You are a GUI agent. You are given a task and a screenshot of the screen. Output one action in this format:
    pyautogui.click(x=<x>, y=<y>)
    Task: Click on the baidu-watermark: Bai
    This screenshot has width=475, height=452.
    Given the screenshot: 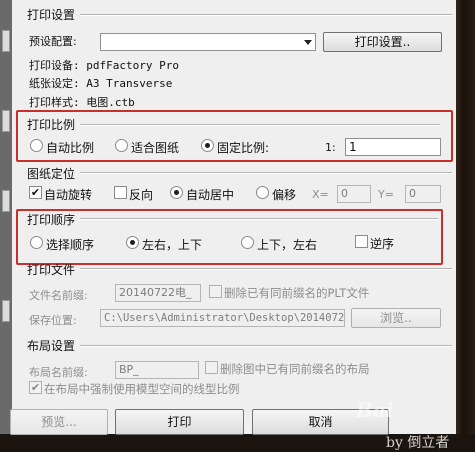 What is the action you would take?
    pyautogui.click(x=375, y=410)
    